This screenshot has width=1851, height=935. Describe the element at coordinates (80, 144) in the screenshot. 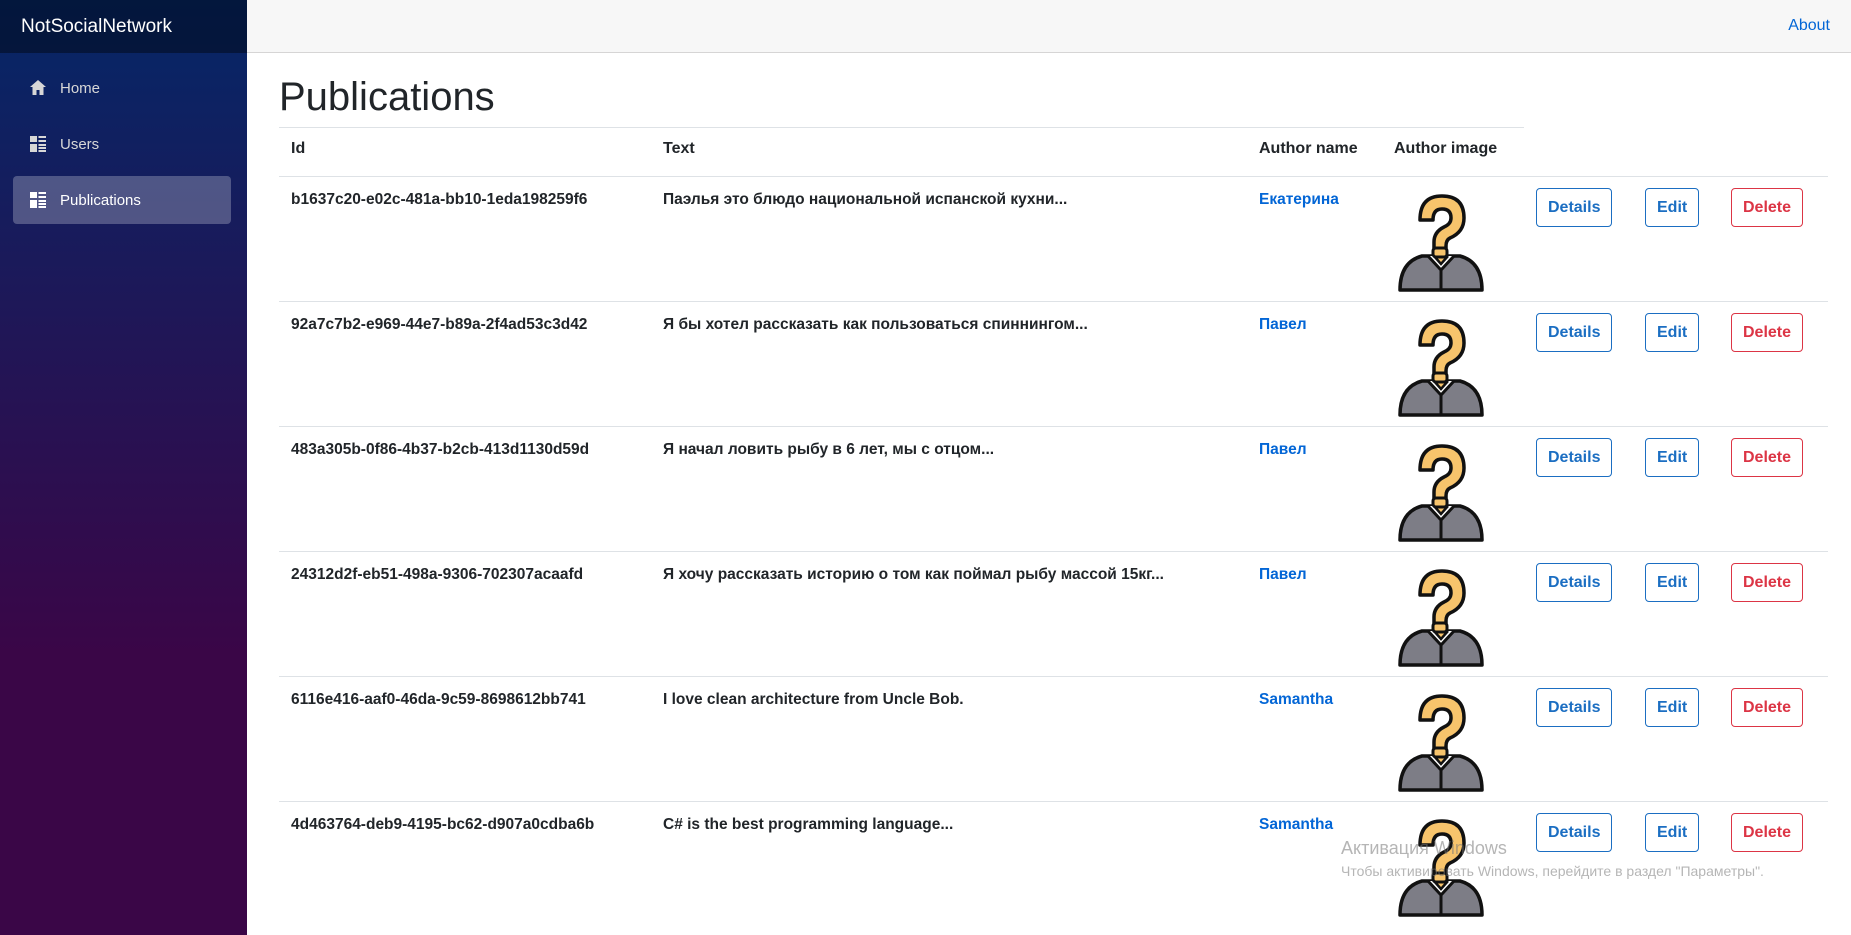

I see `nav-label: Users` at that location.